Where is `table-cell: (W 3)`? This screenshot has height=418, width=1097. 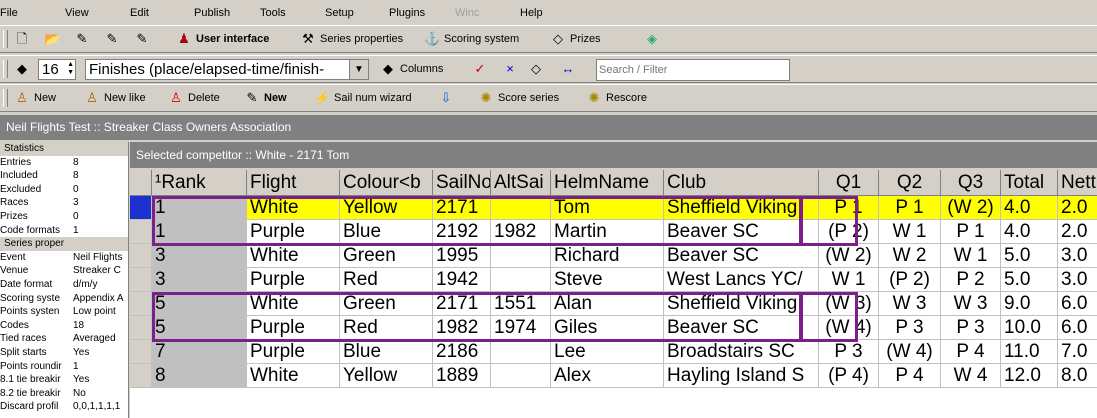
table-cell: (W 3) is located at coordinates (849, 304).